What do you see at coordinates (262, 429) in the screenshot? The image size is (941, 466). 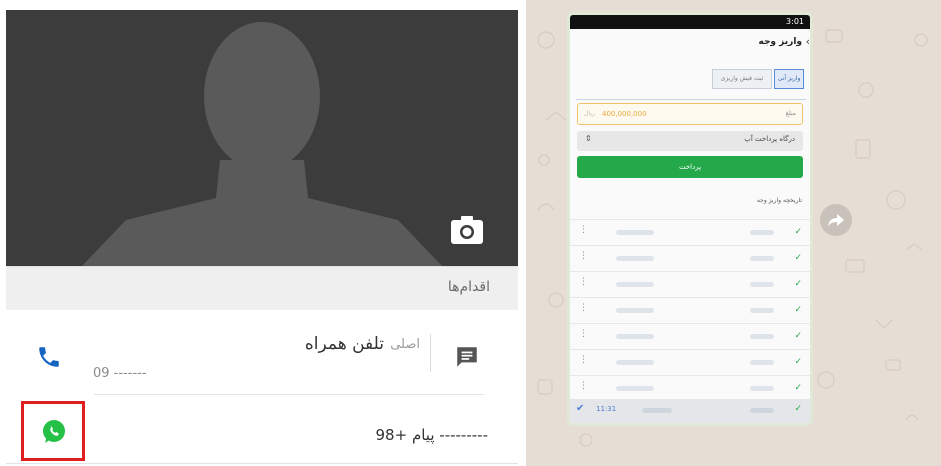 I see `whatsapp-row: پیام +98 ---------` at bounding box center [262, 429].